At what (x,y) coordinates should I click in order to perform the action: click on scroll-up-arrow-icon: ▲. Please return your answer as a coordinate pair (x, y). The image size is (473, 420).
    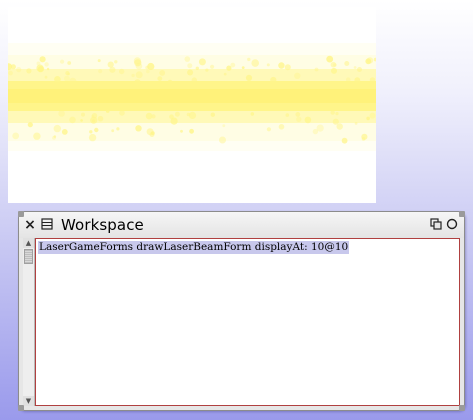
    Looking at the image, I should click on (28, 243).